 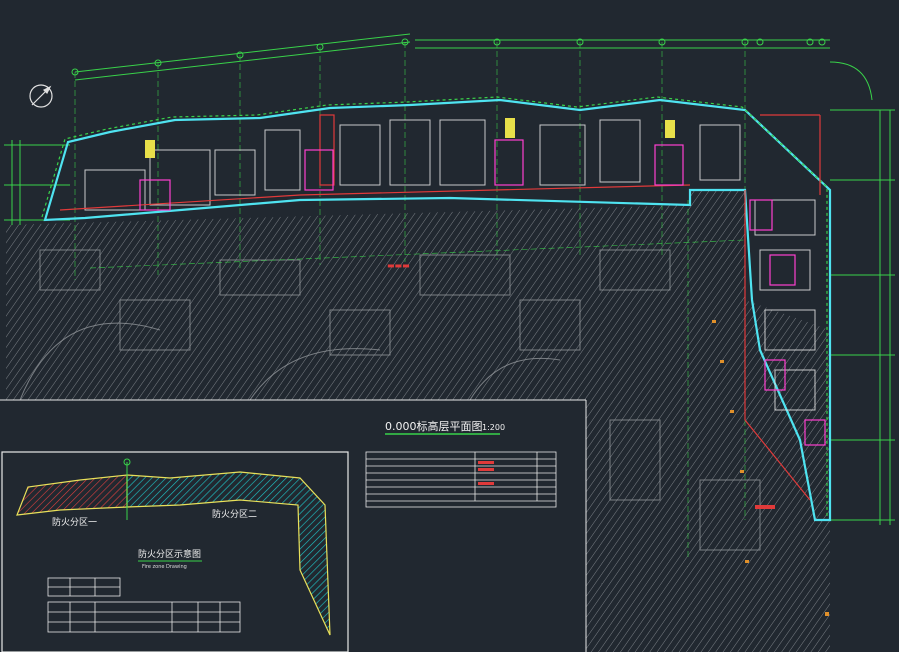 I want to click on inset-title: 防火分区示意图, so click(x=169, y=554).